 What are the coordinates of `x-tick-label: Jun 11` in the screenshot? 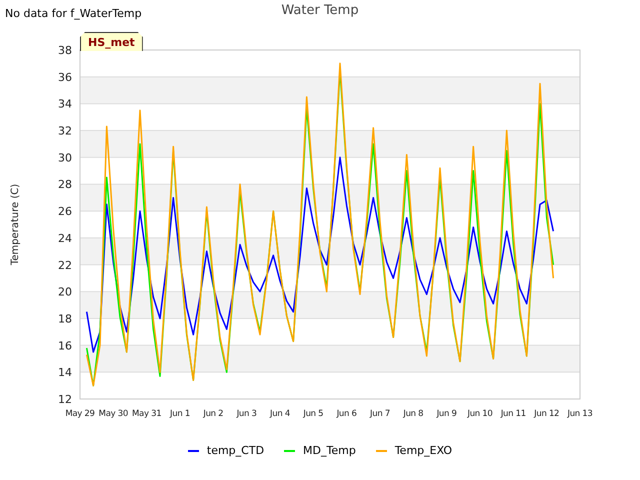 It's located at (513, 414).